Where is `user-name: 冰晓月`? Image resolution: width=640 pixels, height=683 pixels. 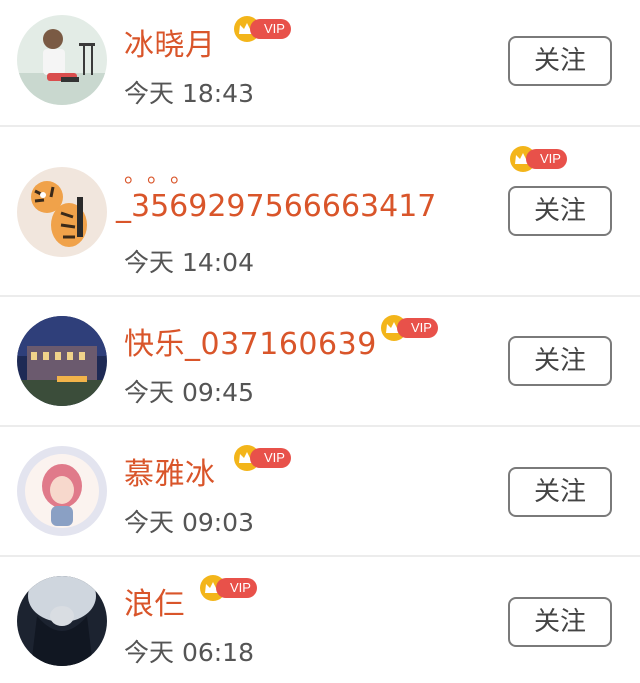
user-name: 冰晓月 is located at coordinates (170, 42).